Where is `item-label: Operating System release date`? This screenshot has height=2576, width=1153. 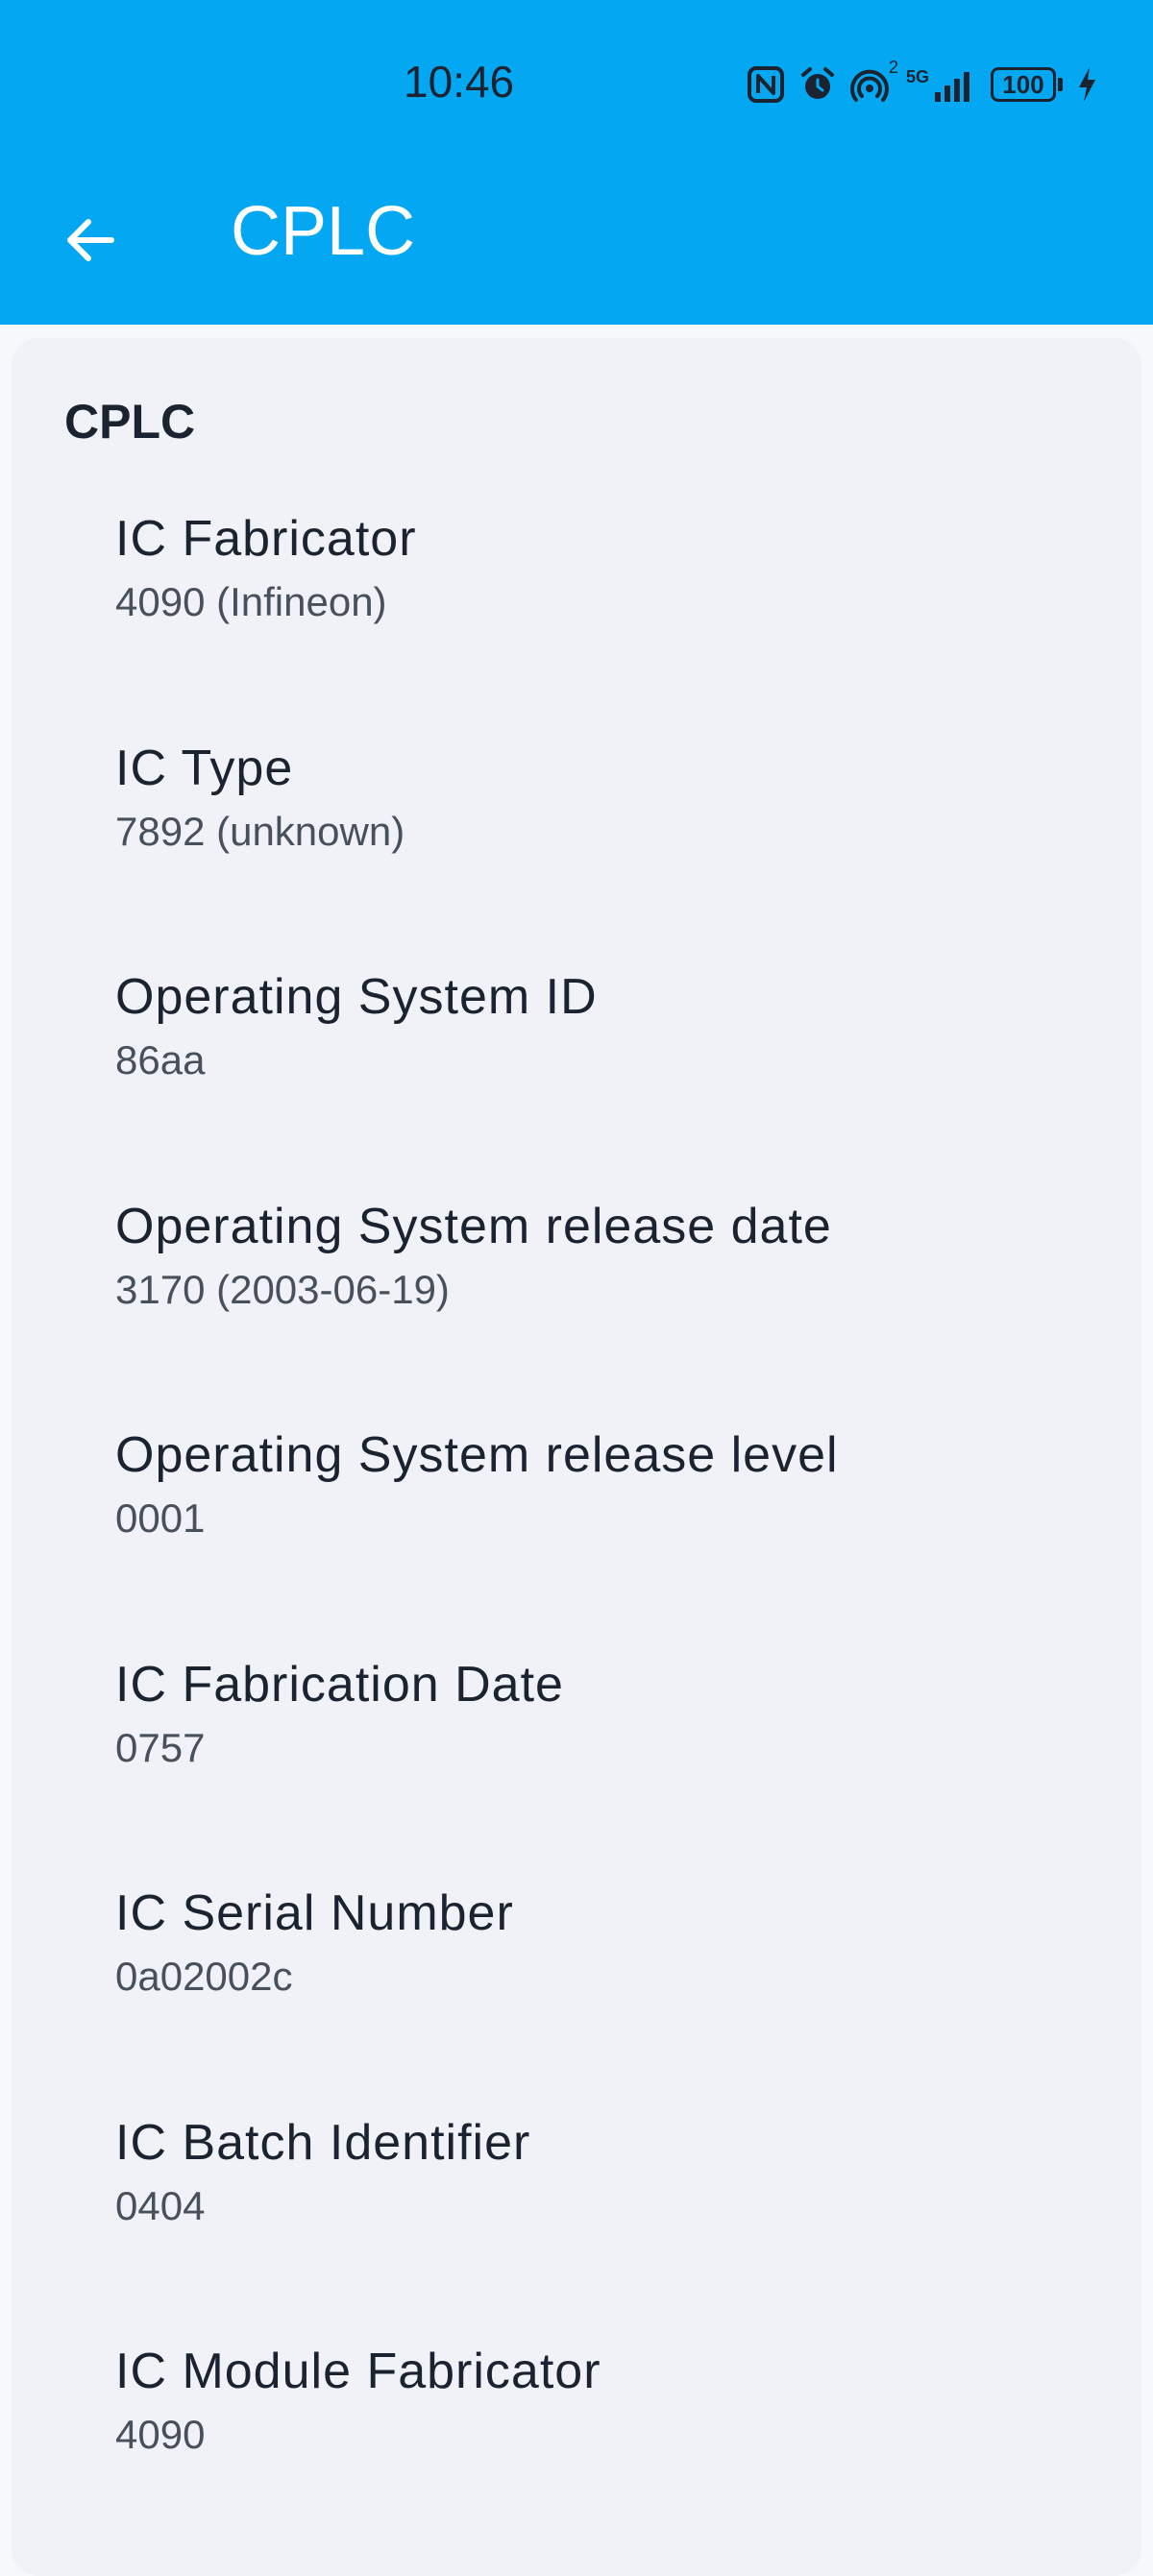
item-label: Operating System release date is located at coordinates (473, 1226).